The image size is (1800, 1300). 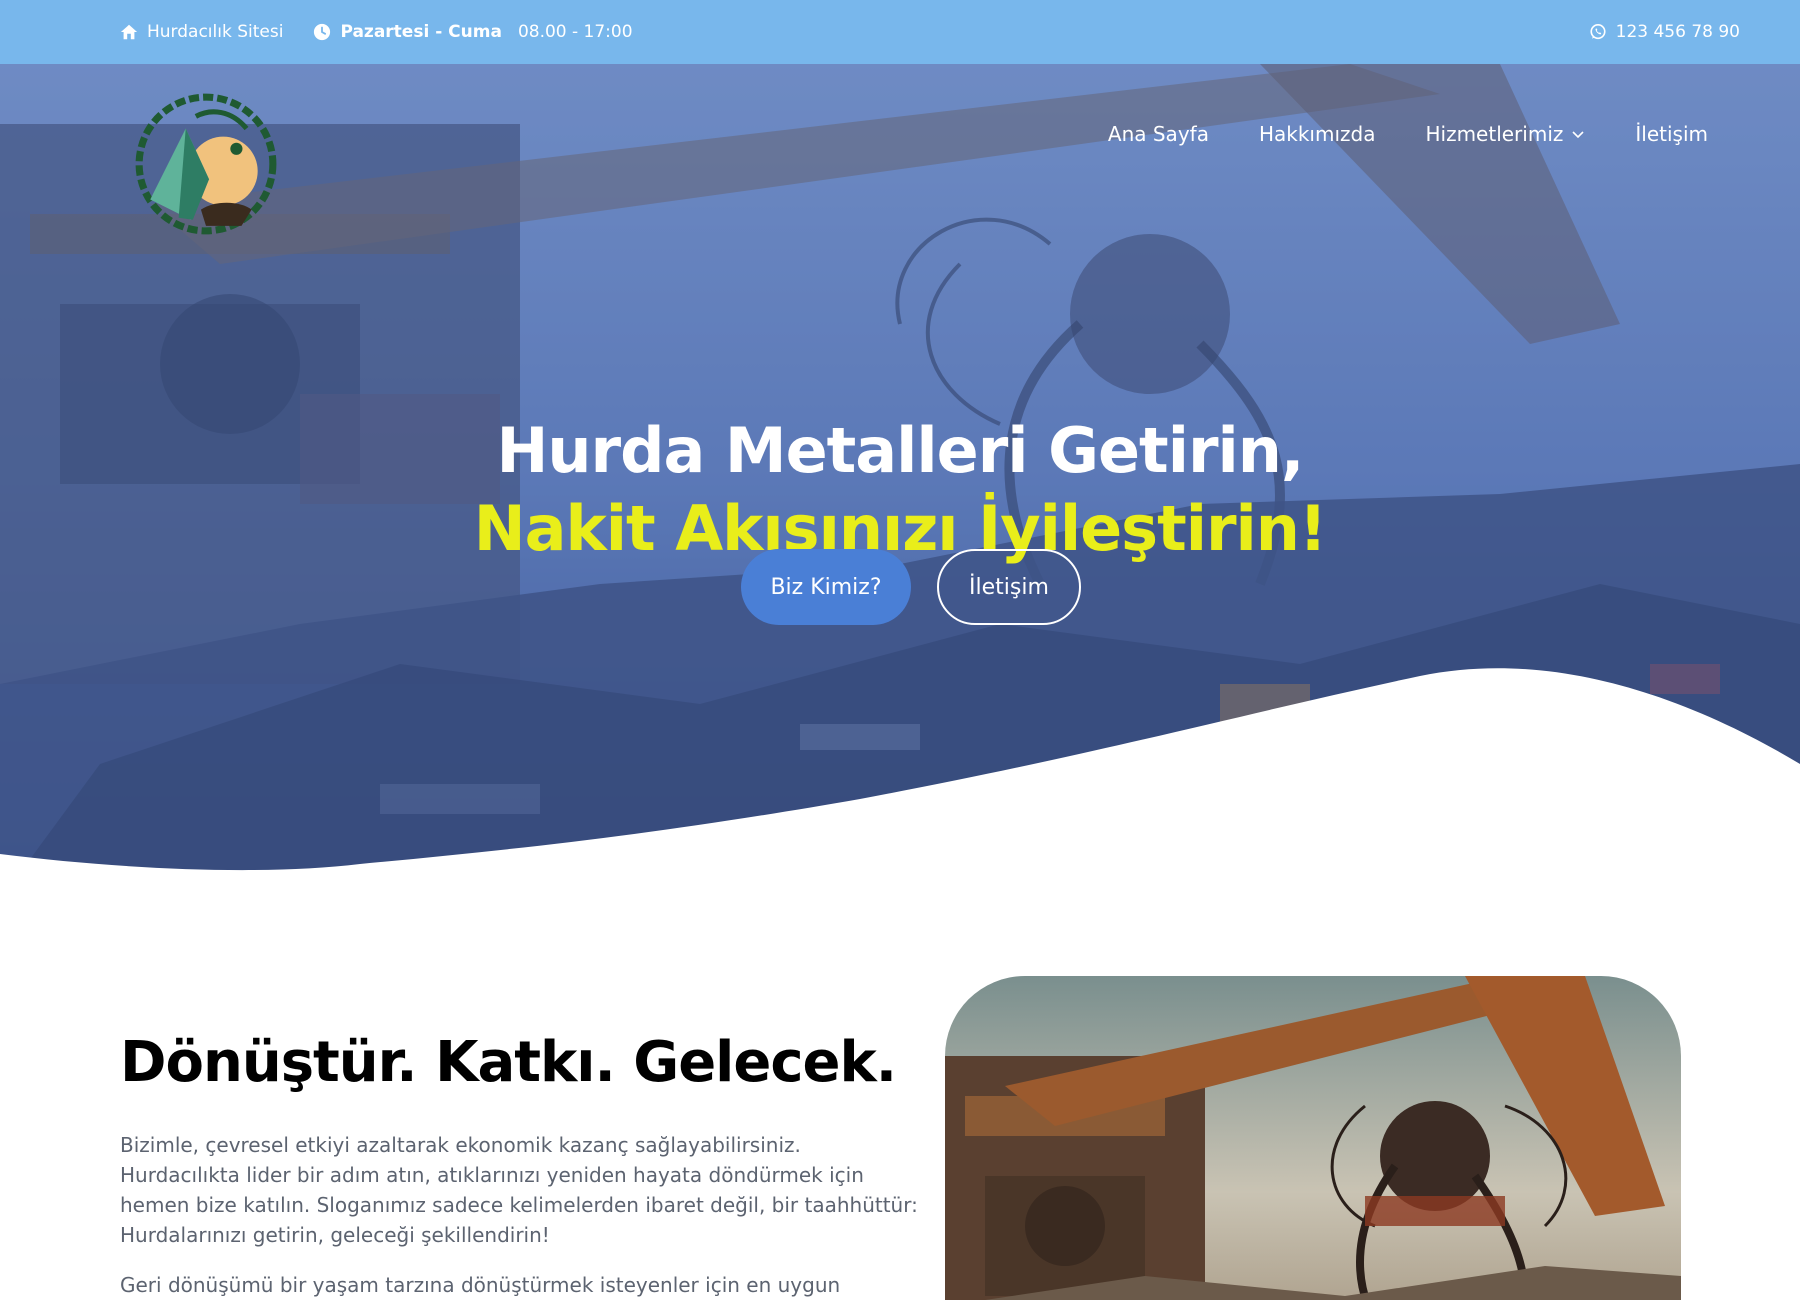 I want to click on nav-item-services: Hizmetlerimiz, so click(x=1505, y=134).